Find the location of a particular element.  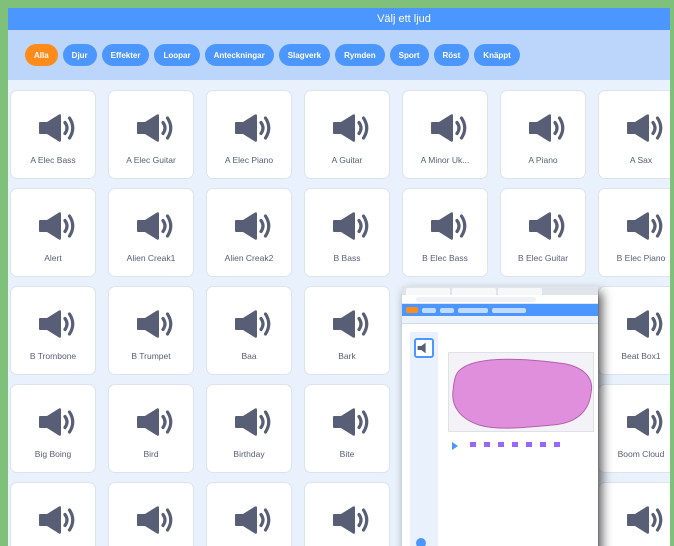

sound-card: Big Boing is located at coordinates (53, 428).